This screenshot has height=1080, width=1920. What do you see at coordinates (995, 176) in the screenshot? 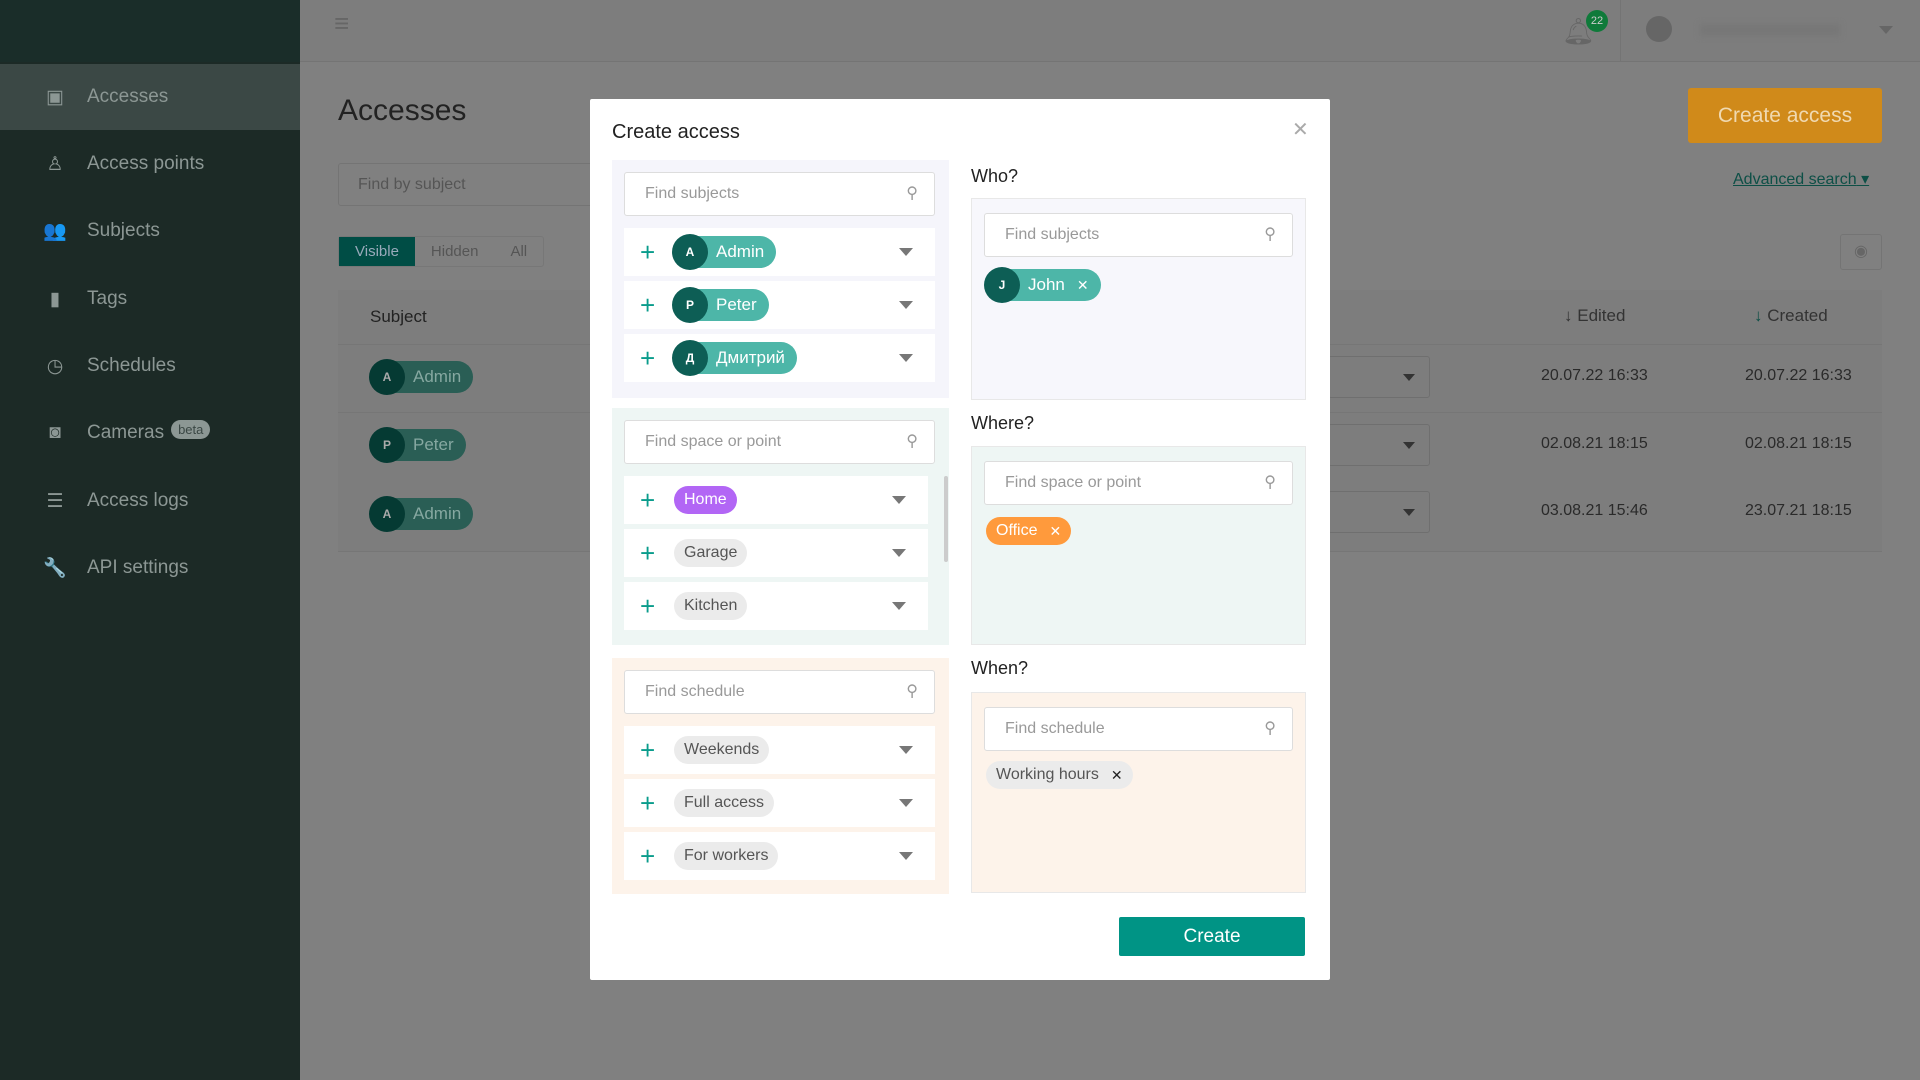
I see `who-label: Who?` at bounding box center [995, 176].